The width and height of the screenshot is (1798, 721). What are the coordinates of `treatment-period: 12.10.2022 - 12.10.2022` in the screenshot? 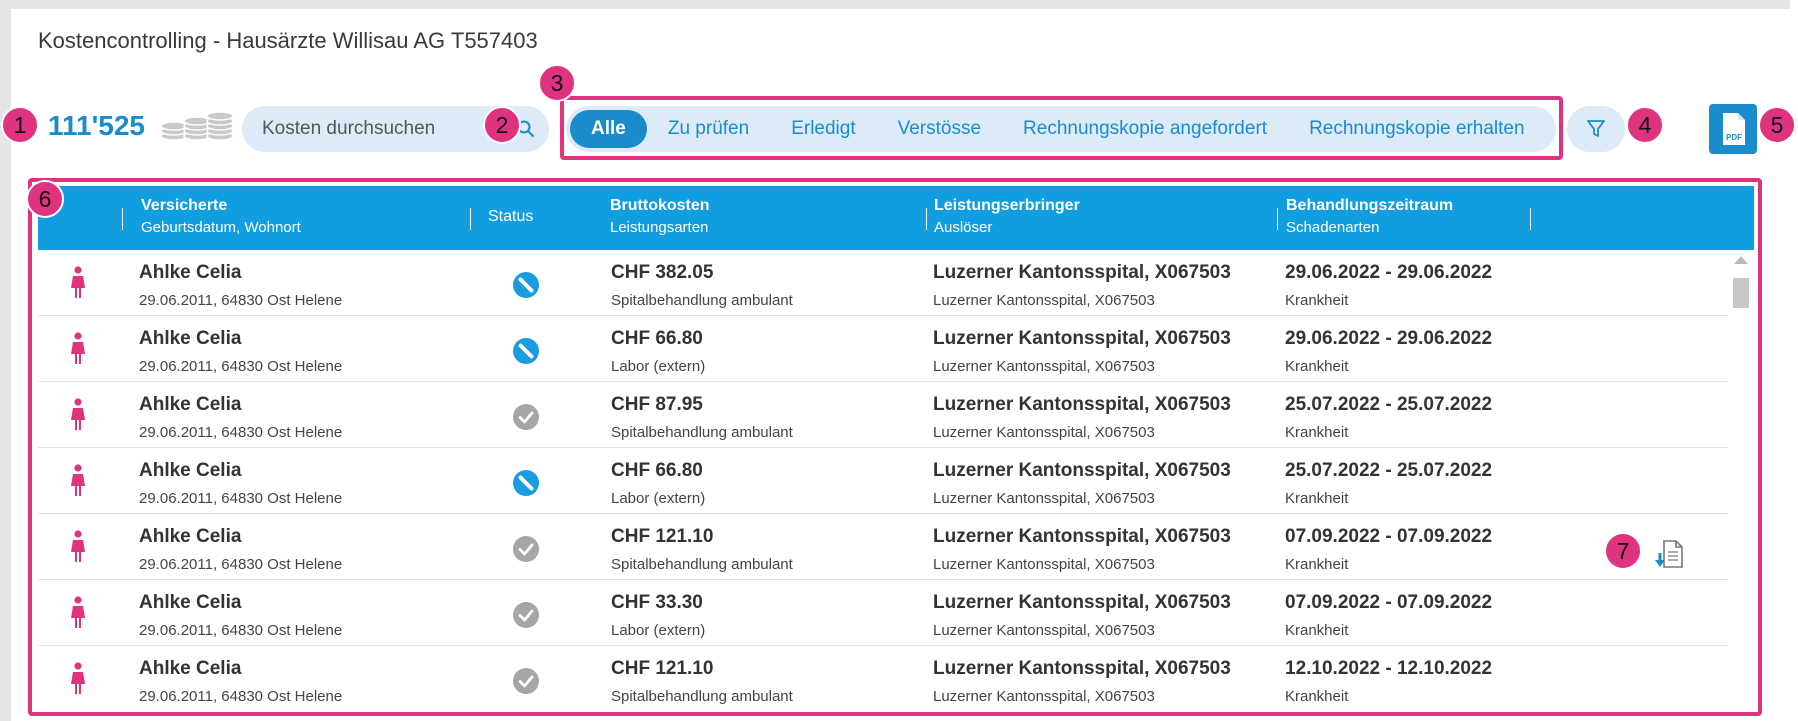 It's located at (1389, 668).